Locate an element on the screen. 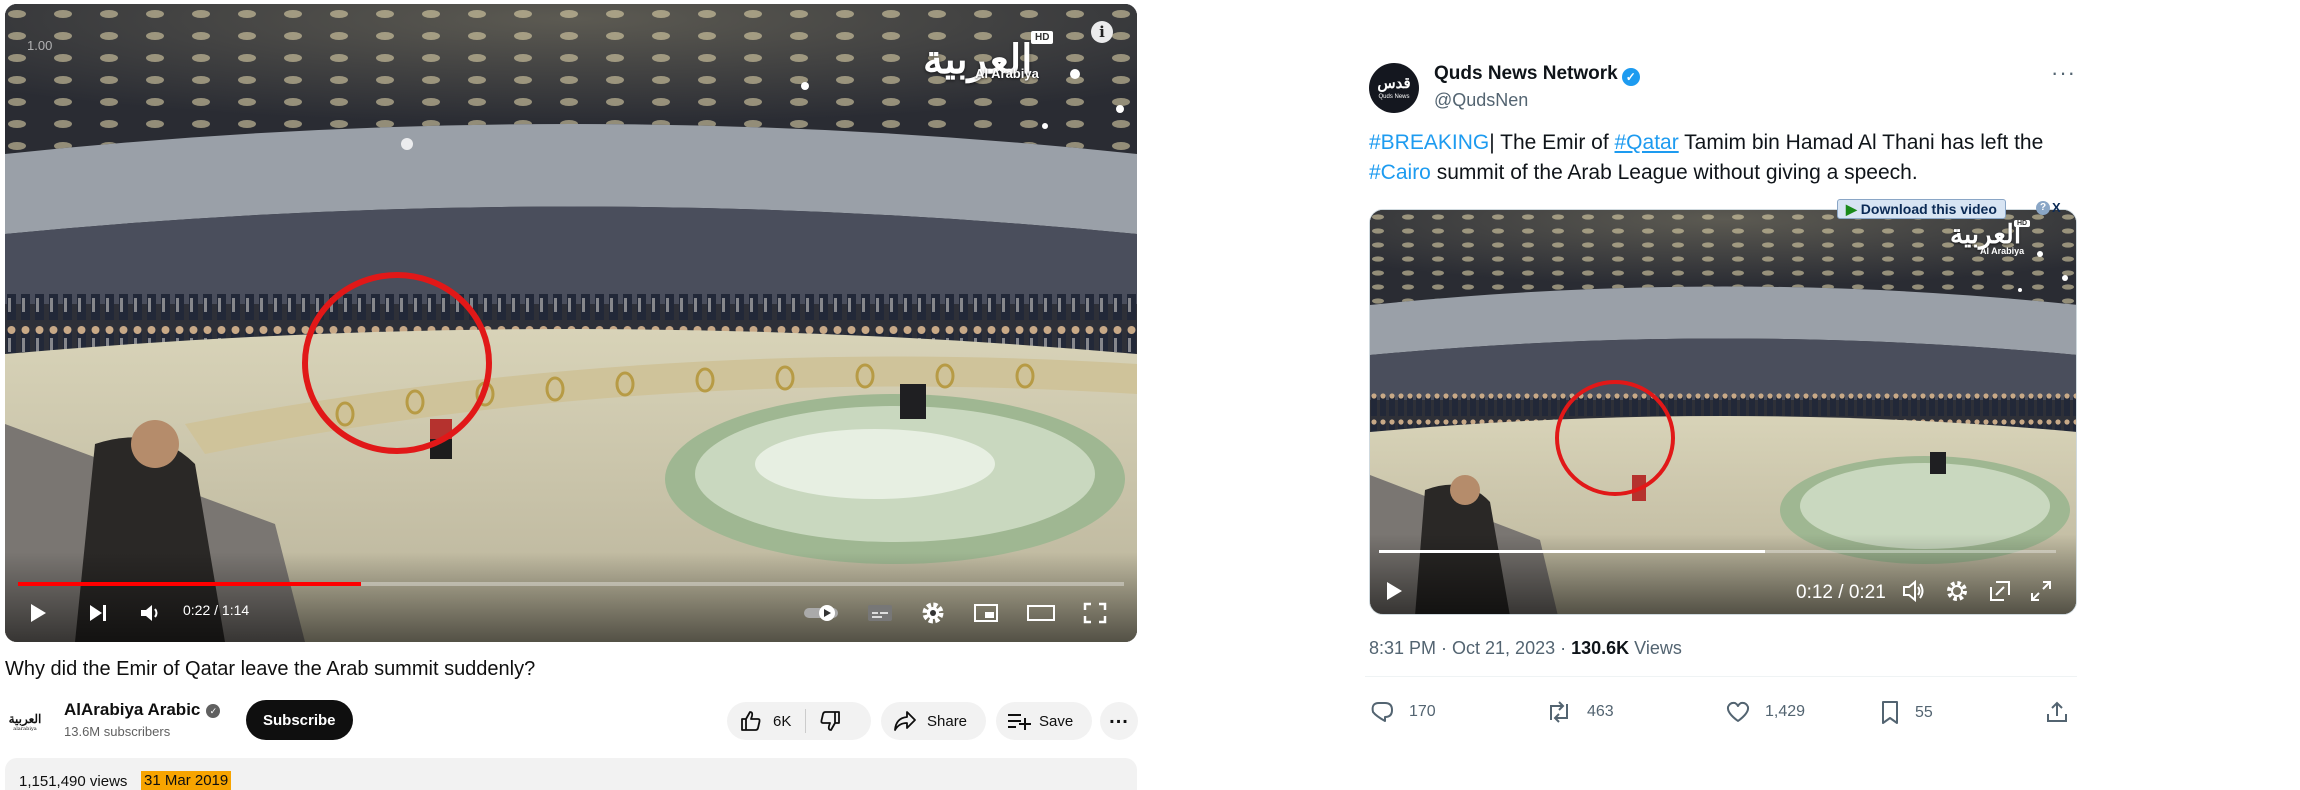 The width and height of the screenshot is (2300, 790). share-upload-icon is located at coordinates (2057, 711).